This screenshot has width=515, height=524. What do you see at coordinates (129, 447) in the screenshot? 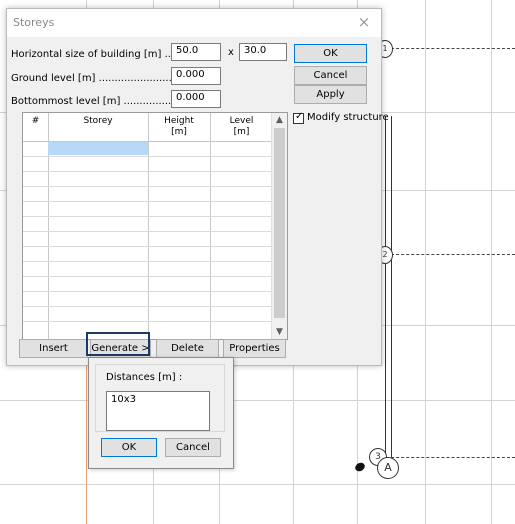
I see `popup-ok-button: OK` at bounding box center [129, 447].